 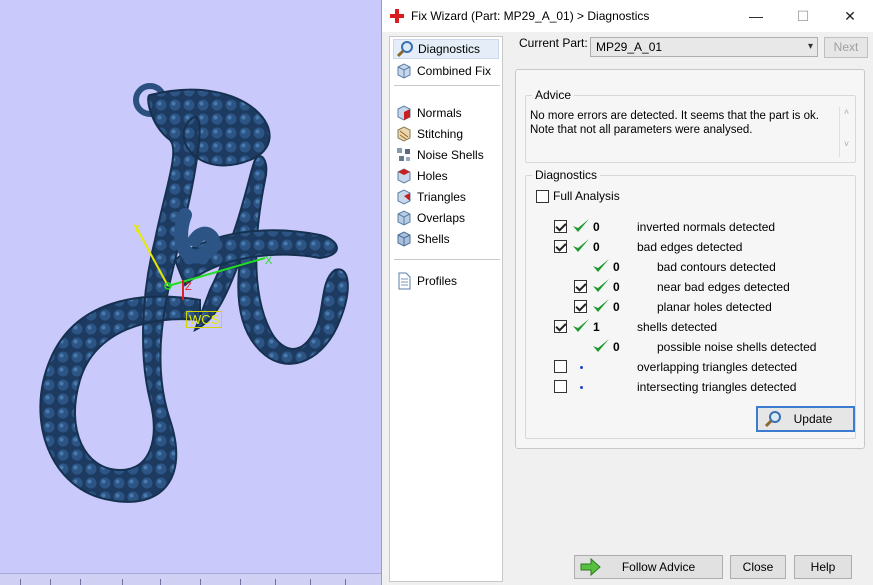 I want to click on x-axis-label: X, so click(x=269, y=261).